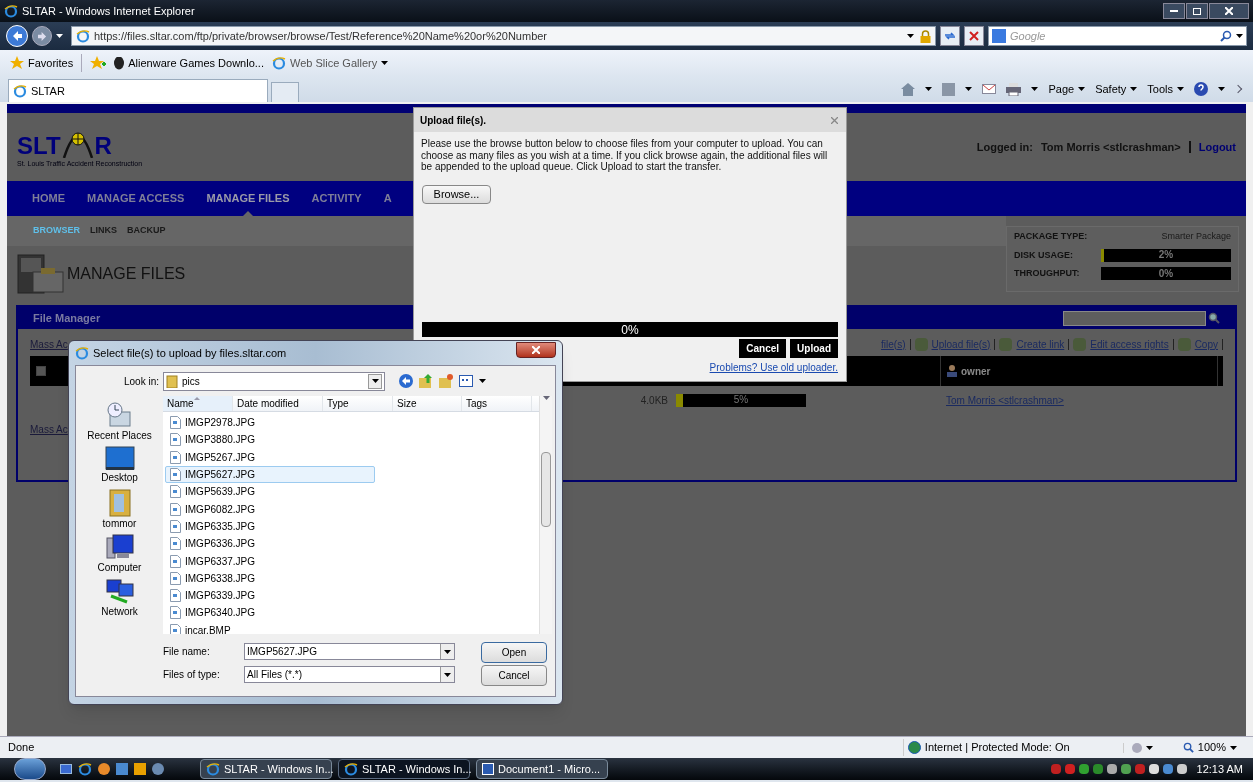 This screenshot has width=1253, height=782. What do you see at coordinates (41, 371) in the screenshot?
I see `checkbox` at bounding box center [41, 371].